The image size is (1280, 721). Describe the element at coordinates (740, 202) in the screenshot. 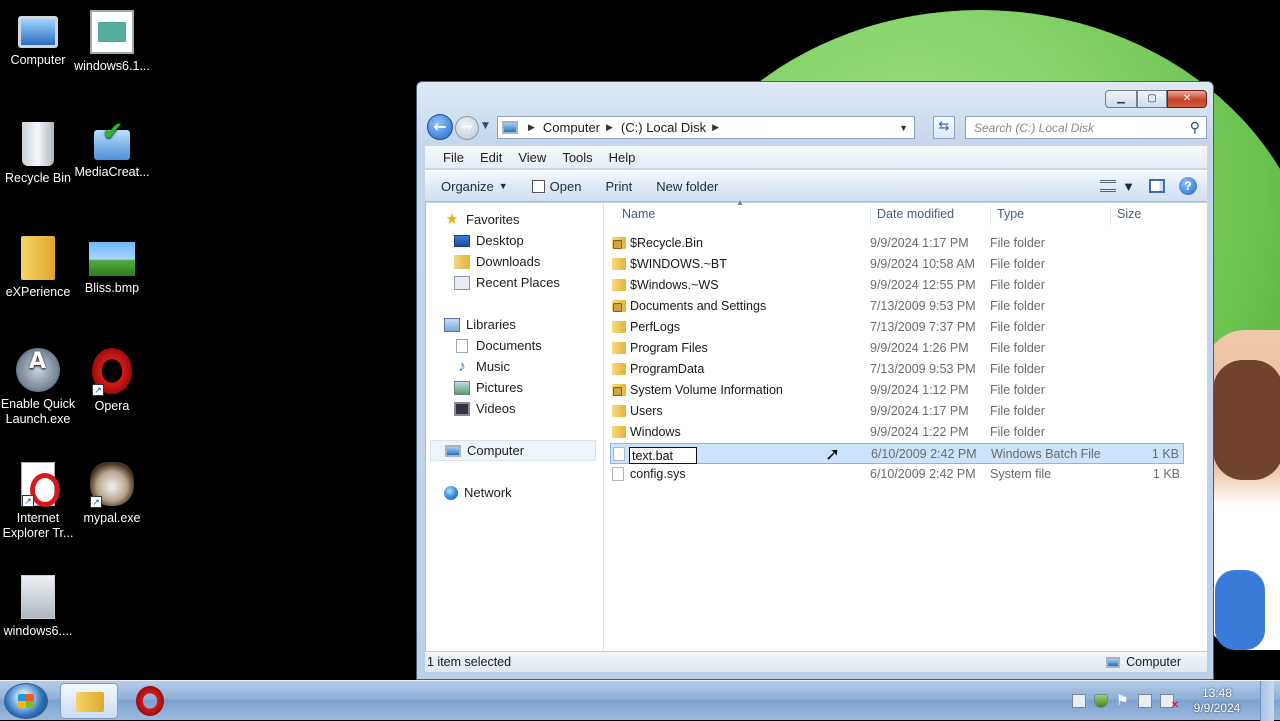

I see `sort-ascending-icon: ▲` at that location.